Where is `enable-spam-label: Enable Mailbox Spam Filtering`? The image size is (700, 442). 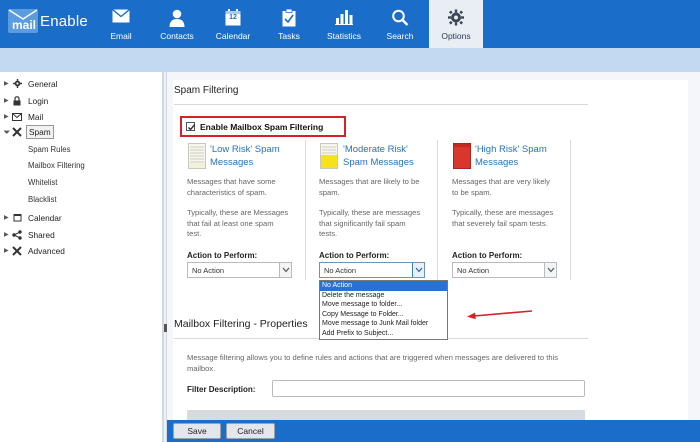 enable-spam-label: Enable Mailbox Spam Filtering is located at coordinates (261, 127).